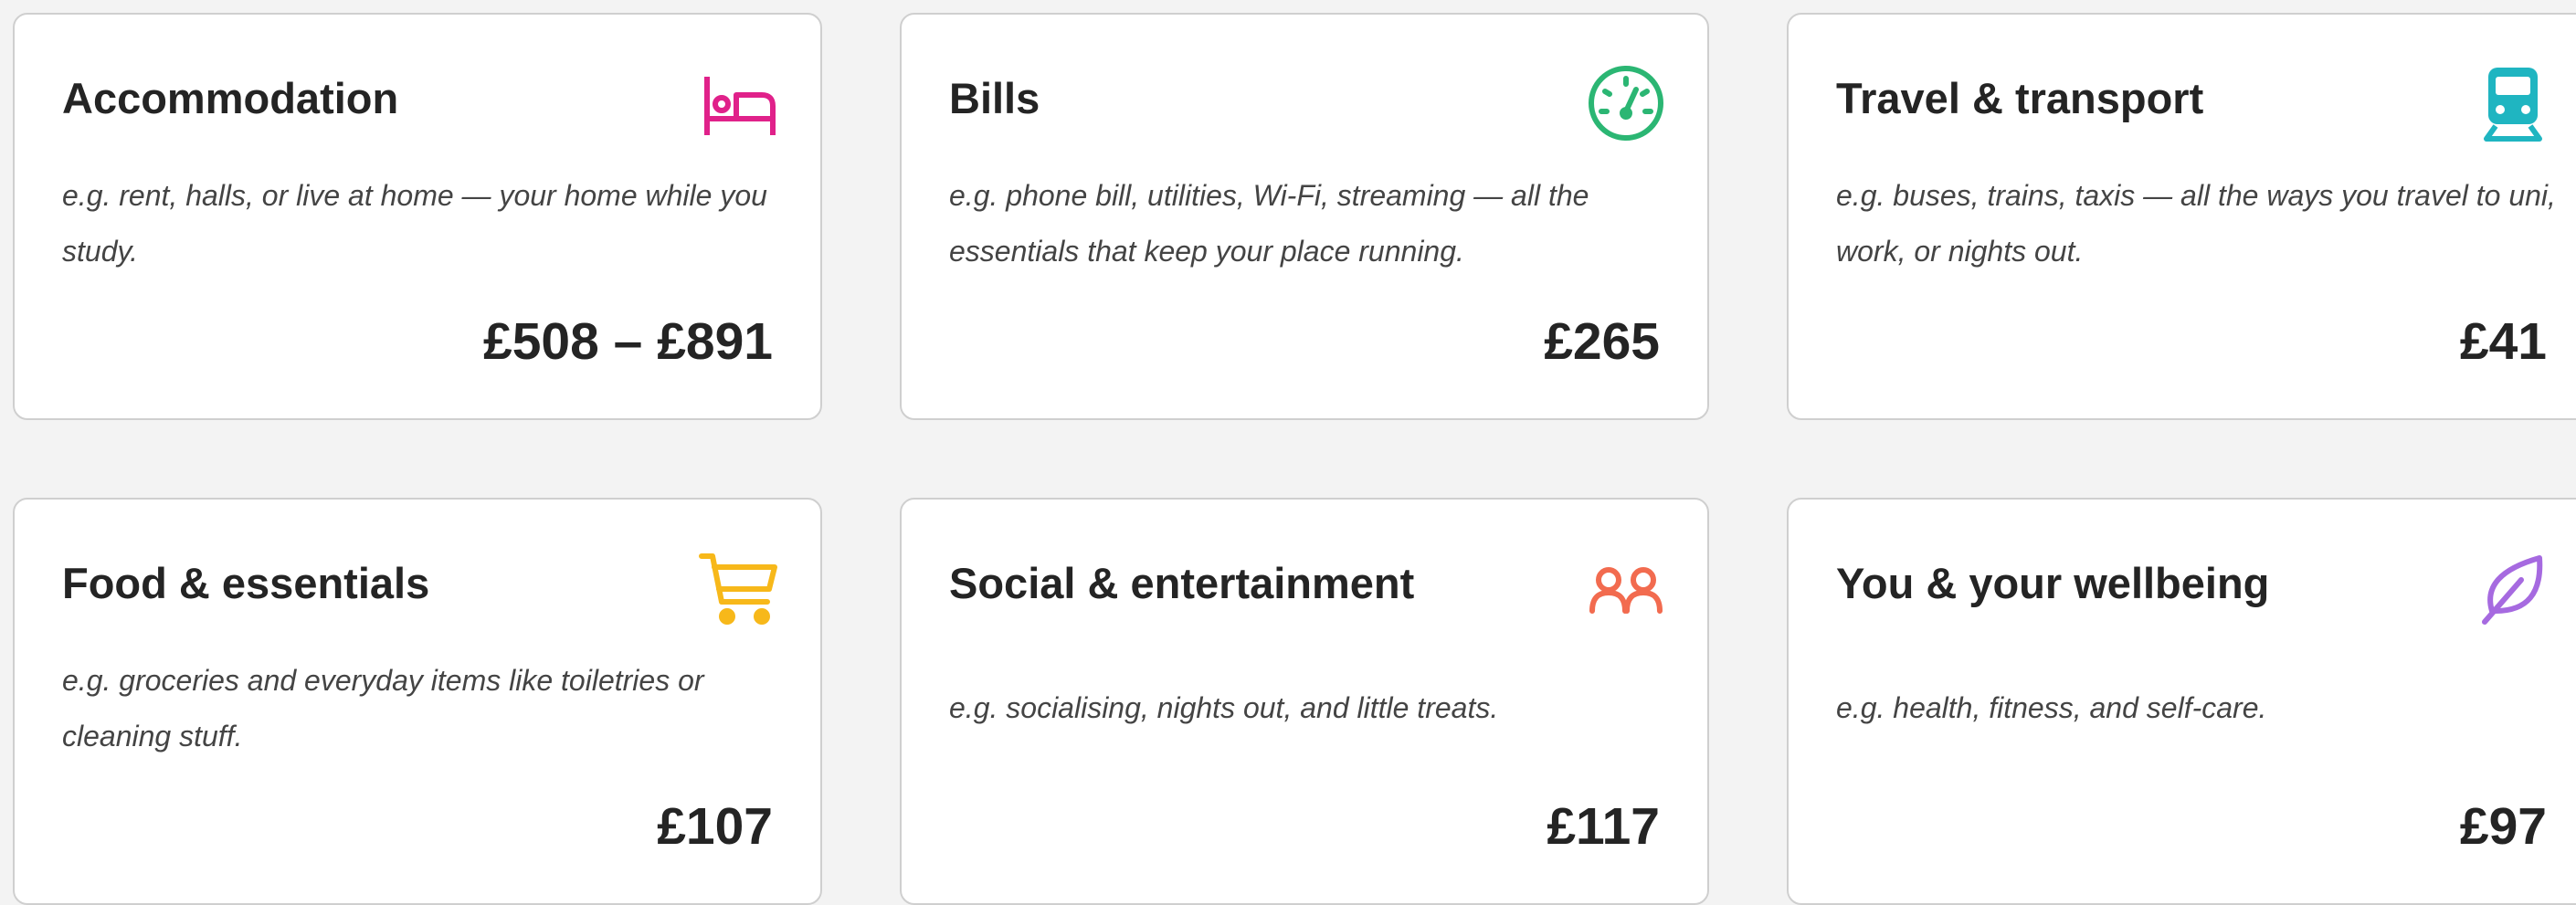 The image size is (2576, 905). Describe the element at coordinates (1626, 588) in the screenshot. I see `people-icon` at that location.